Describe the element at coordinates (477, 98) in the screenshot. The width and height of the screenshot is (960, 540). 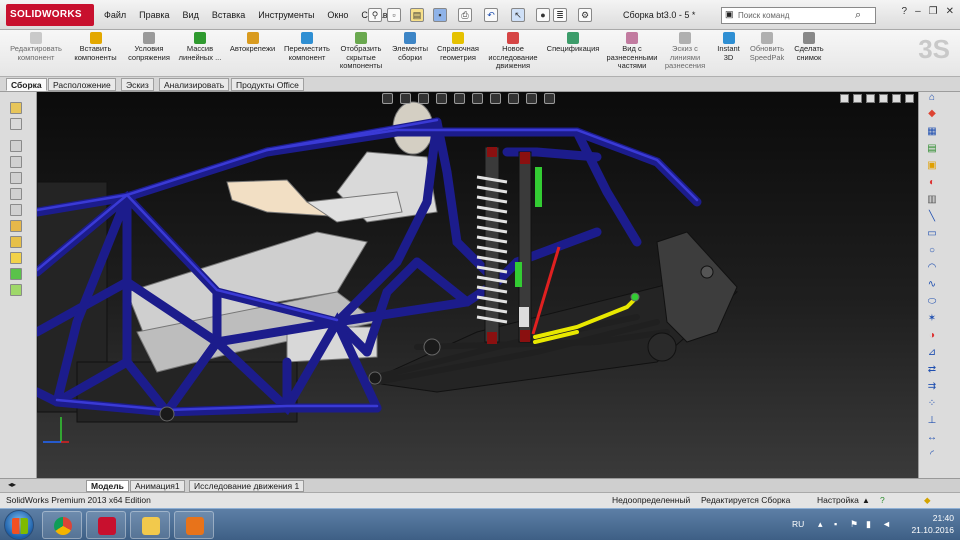
I see `display-style-icon` at that location.